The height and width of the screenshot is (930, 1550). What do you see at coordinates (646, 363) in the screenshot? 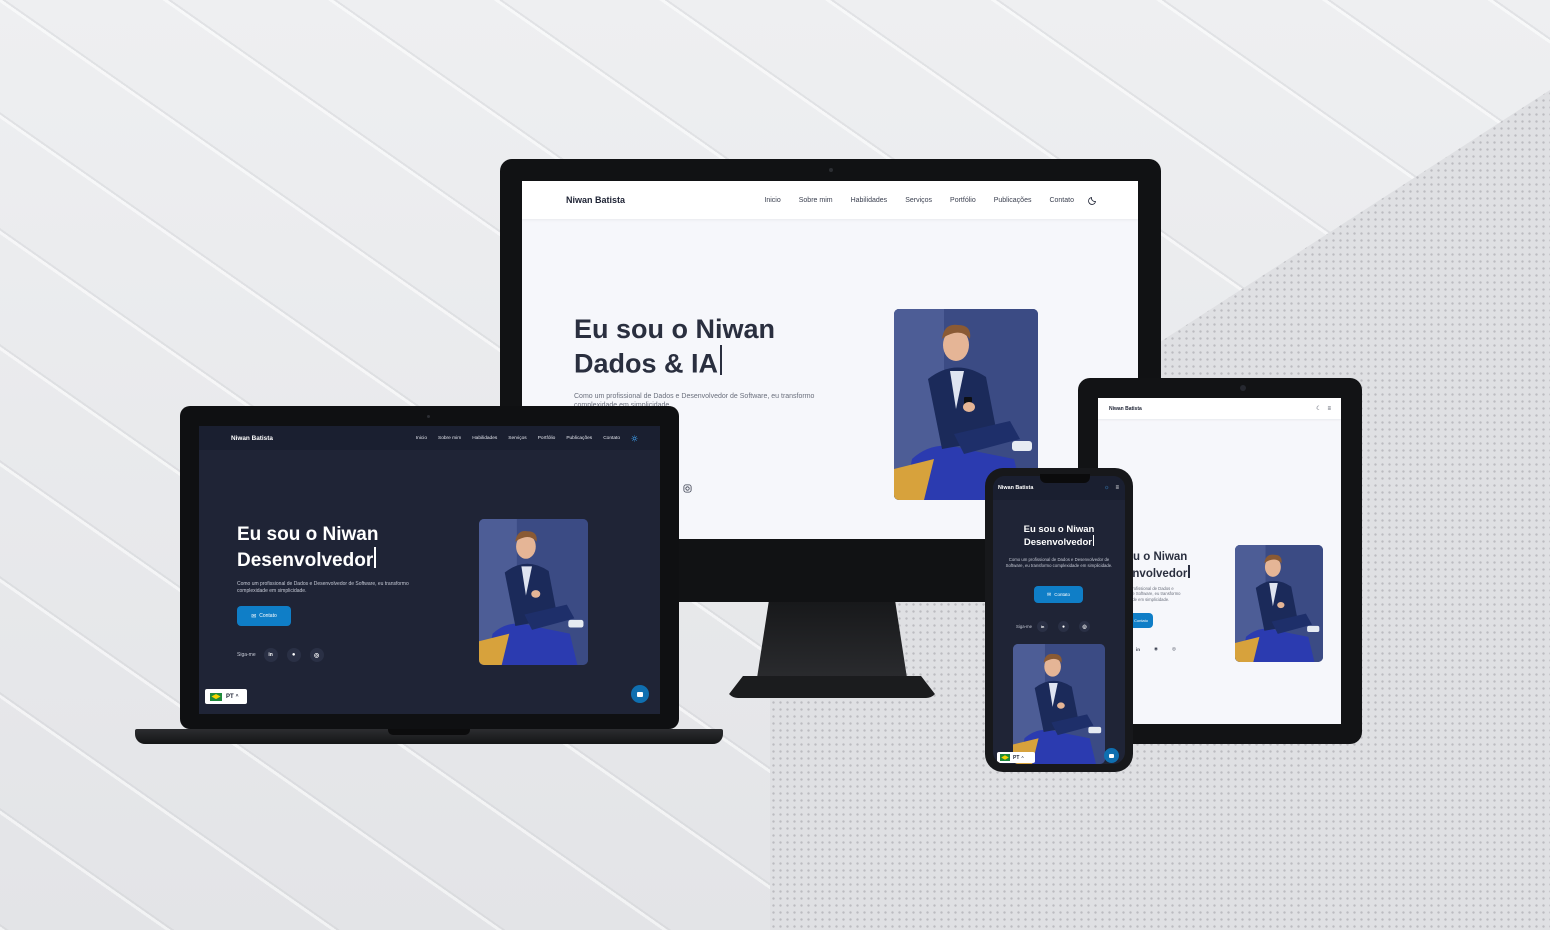
I see `hero-typed-text: Dados & IA` at bounding box center [646, 363].